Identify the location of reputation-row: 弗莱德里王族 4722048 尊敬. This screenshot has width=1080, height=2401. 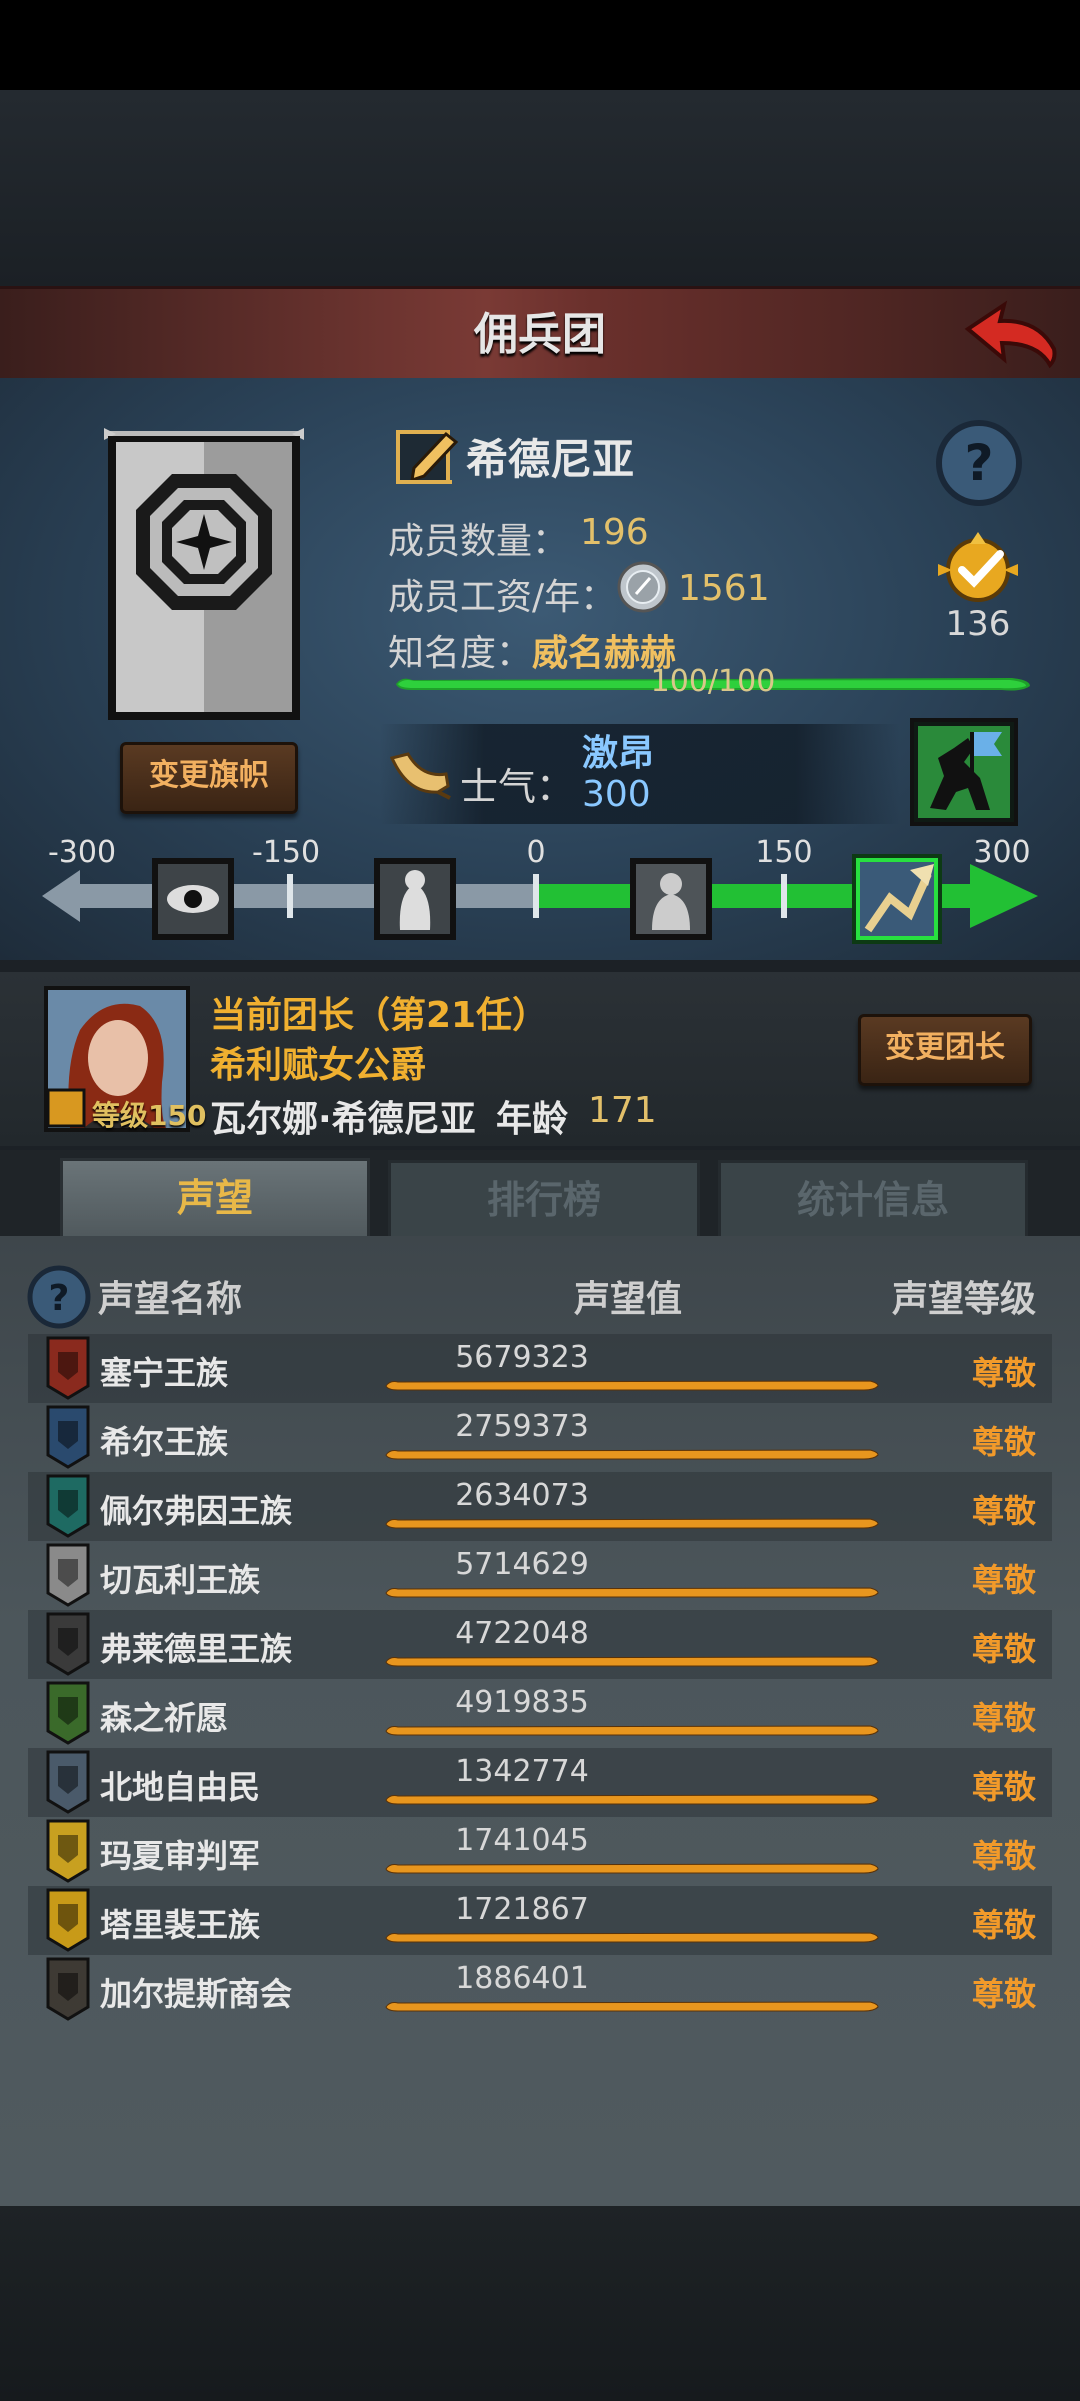
(540, 1644).